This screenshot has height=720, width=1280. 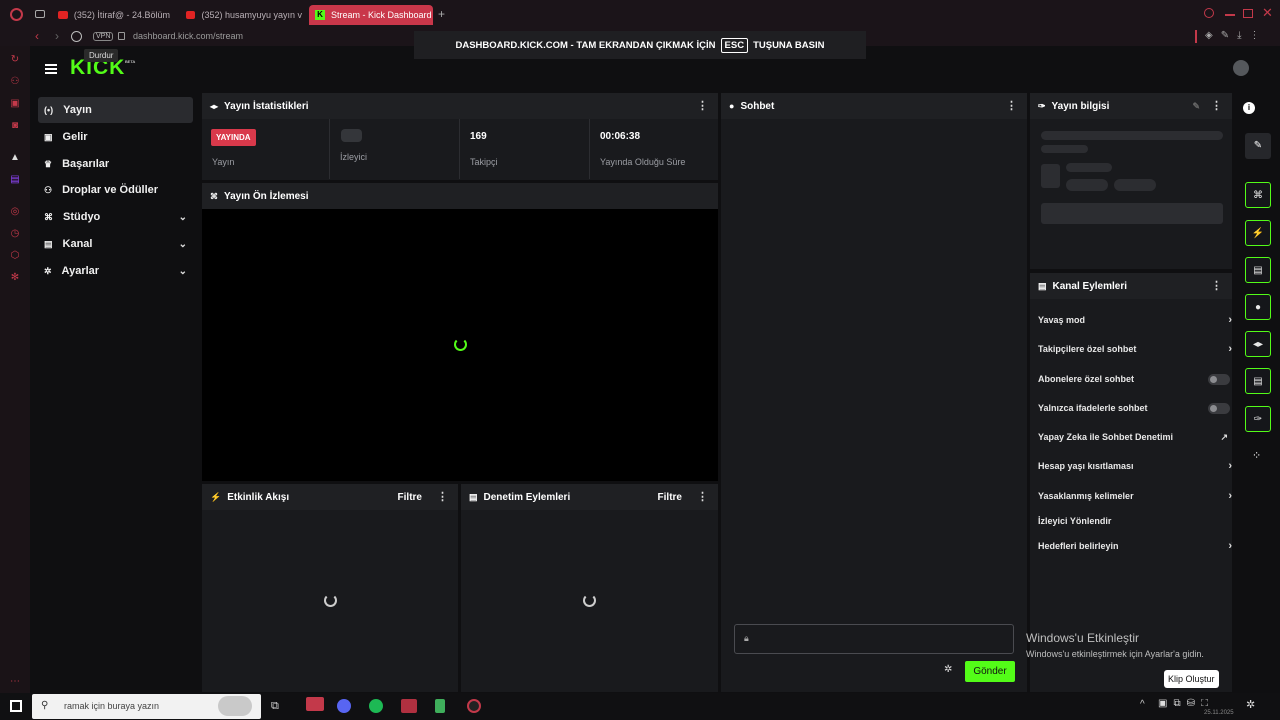 What do you see at coordinates (1134, 379) in the screenshot?
I see `action-subscribers-only: Abonelere özel sohbet` at bounding box center [1134, 379].